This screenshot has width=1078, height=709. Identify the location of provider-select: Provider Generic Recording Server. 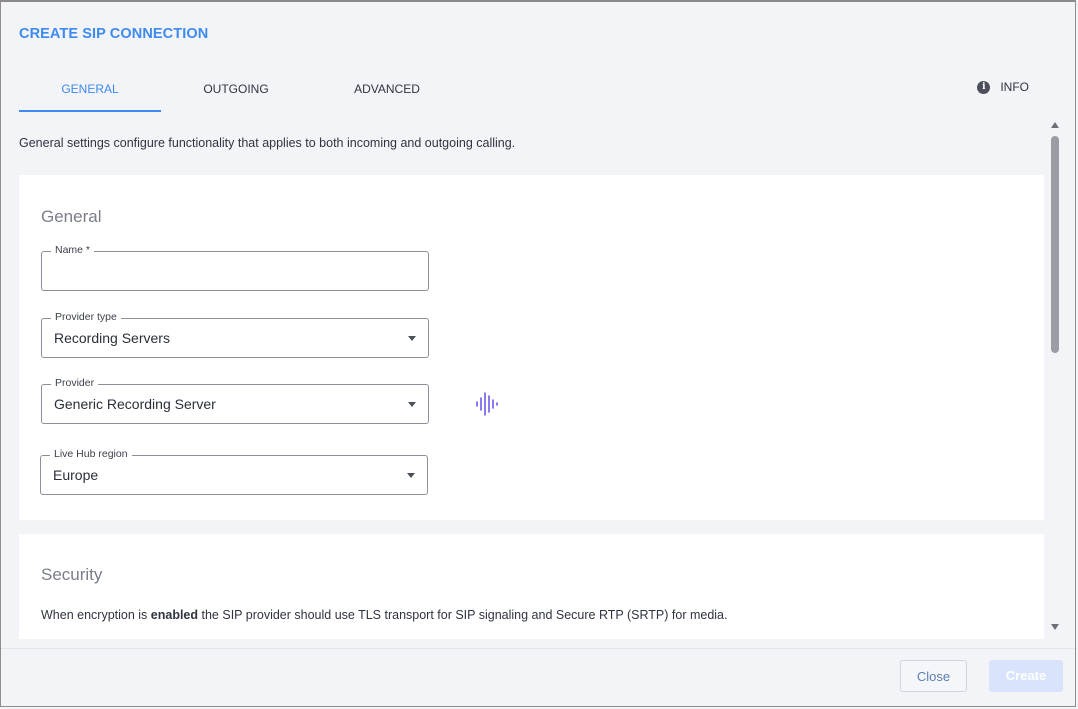
(235, 400).